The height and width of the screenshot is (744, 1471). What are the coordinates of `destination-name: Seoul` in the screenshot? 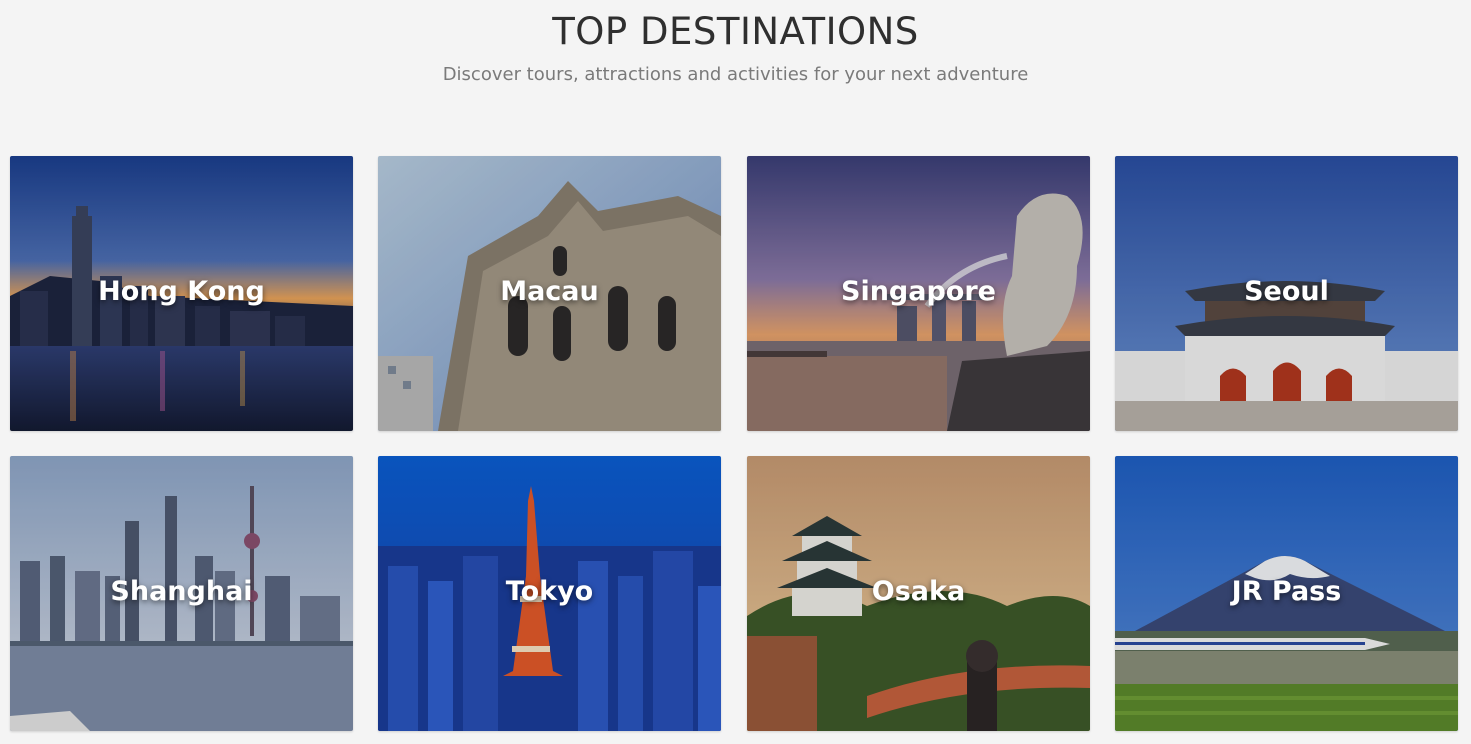 It's located at (1286, 291).